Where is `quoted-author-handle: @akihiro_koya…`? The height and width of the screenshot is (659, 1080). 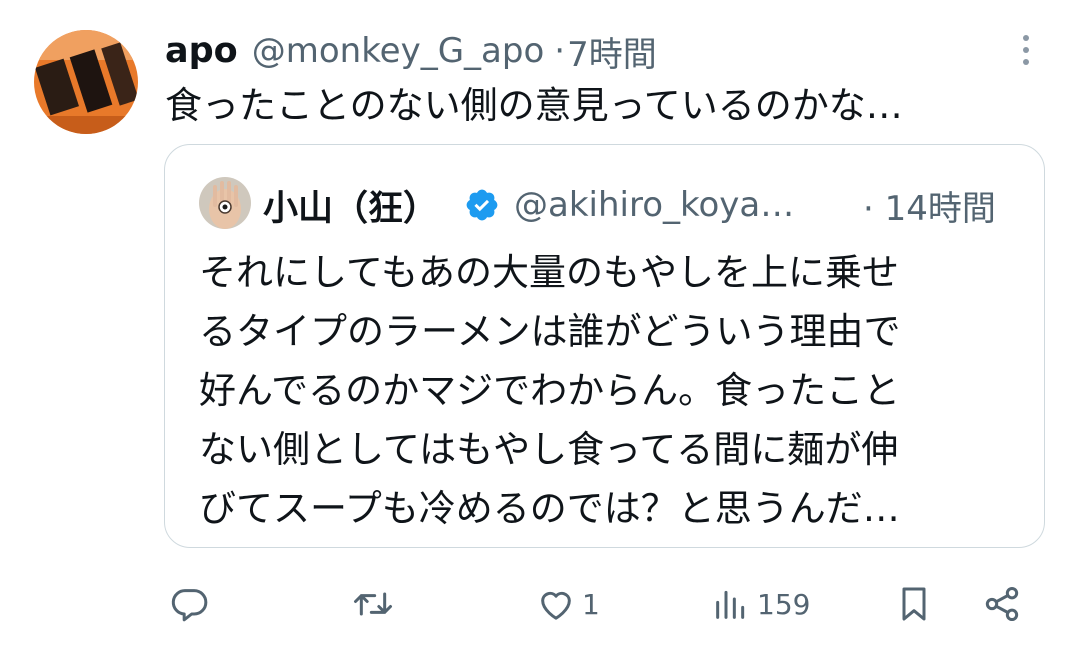
quoted-author-handle: @akihiro_koya… is located at coordinates (654, 205).